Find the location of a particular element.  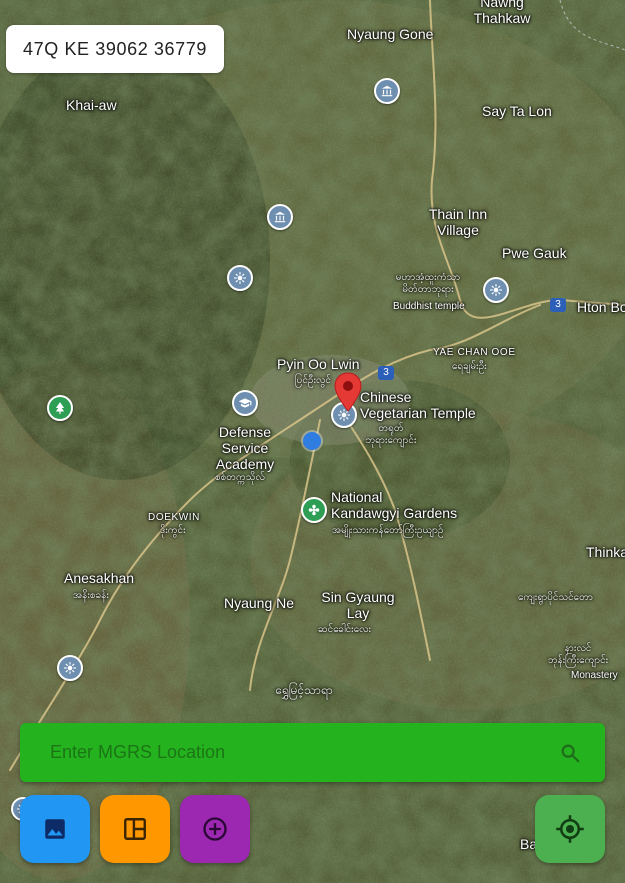

place-chinese-vegetarian-temple: Chinese Vegetarian Temple is located at coordinates (418, 405).